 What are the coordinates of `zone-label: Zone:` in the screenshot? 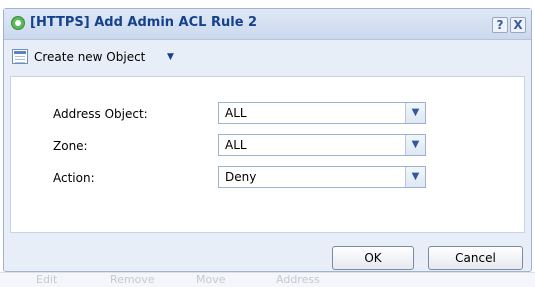 It's located at (70, 146).